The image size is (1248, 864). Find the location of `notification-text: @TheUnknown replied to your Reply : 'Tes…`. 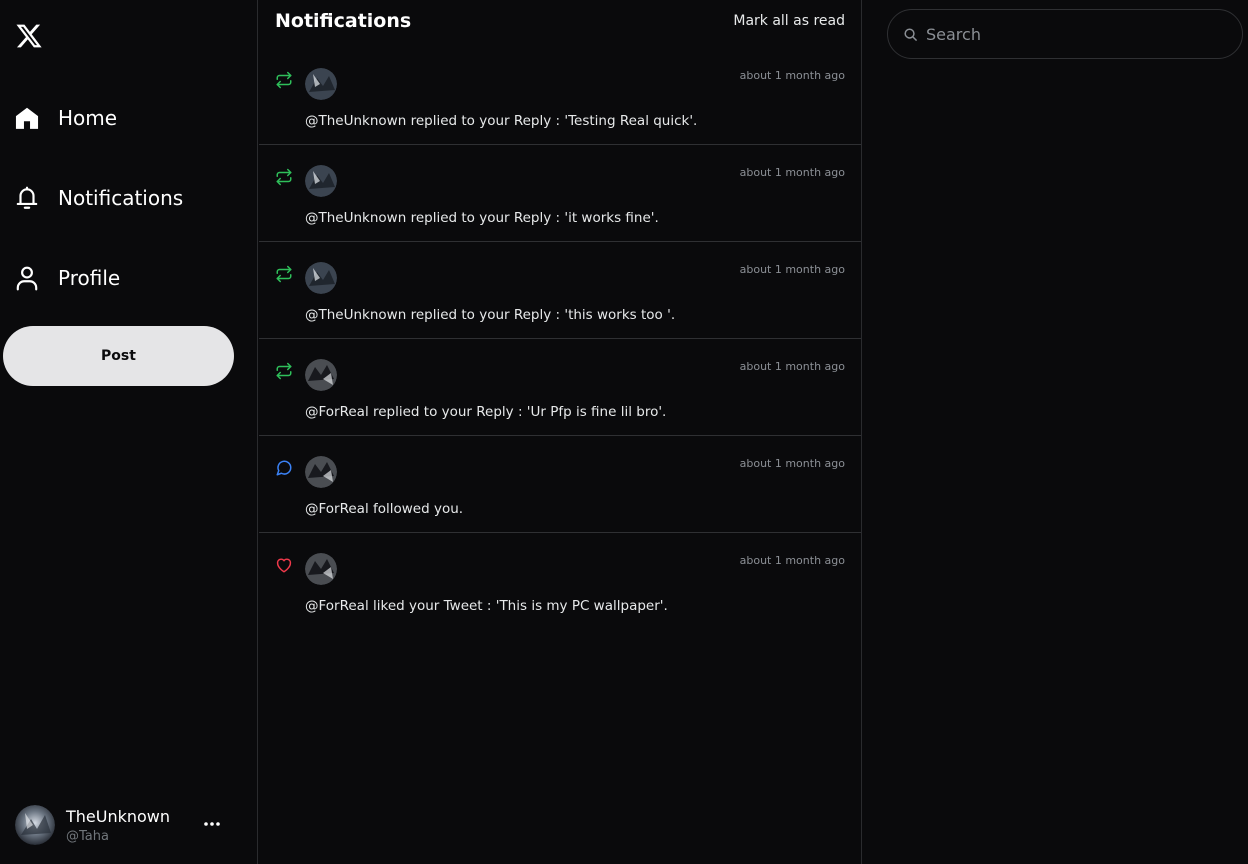

notification-text: @TheUnknown replied to your Reply : 'Tes… is located at coordinates (501, 121).